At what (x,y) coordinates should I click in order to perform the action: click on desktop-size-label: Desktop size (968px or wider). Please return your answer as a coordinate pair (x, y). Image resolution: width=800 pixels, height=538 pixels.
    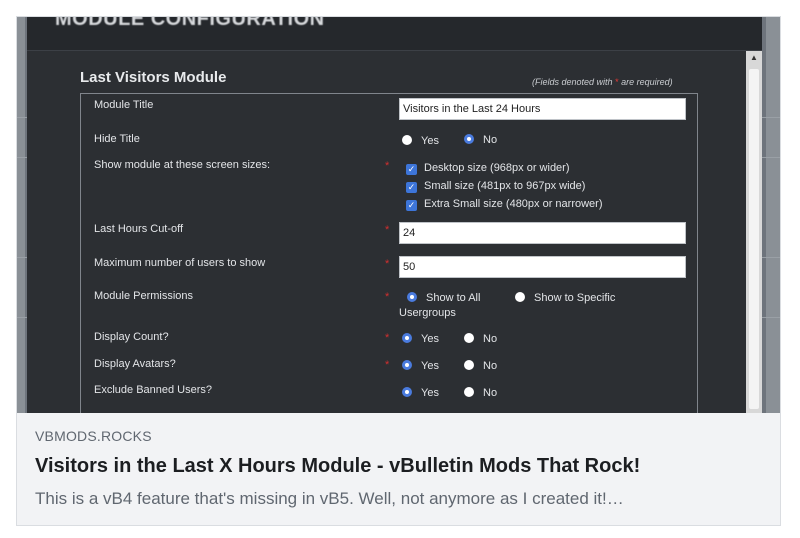
    Looking at the image, I should click on (497, 168).